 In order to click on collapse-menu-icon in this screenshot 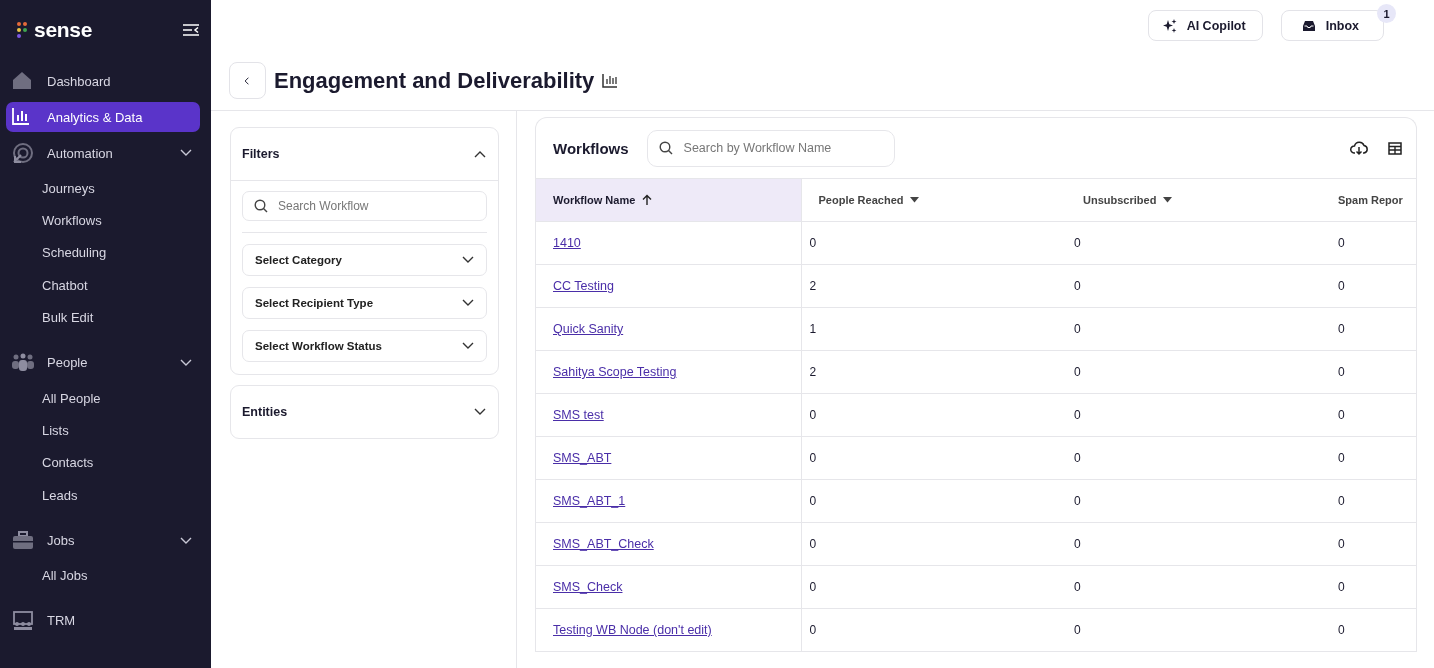, I will do `click(191, 30)`.